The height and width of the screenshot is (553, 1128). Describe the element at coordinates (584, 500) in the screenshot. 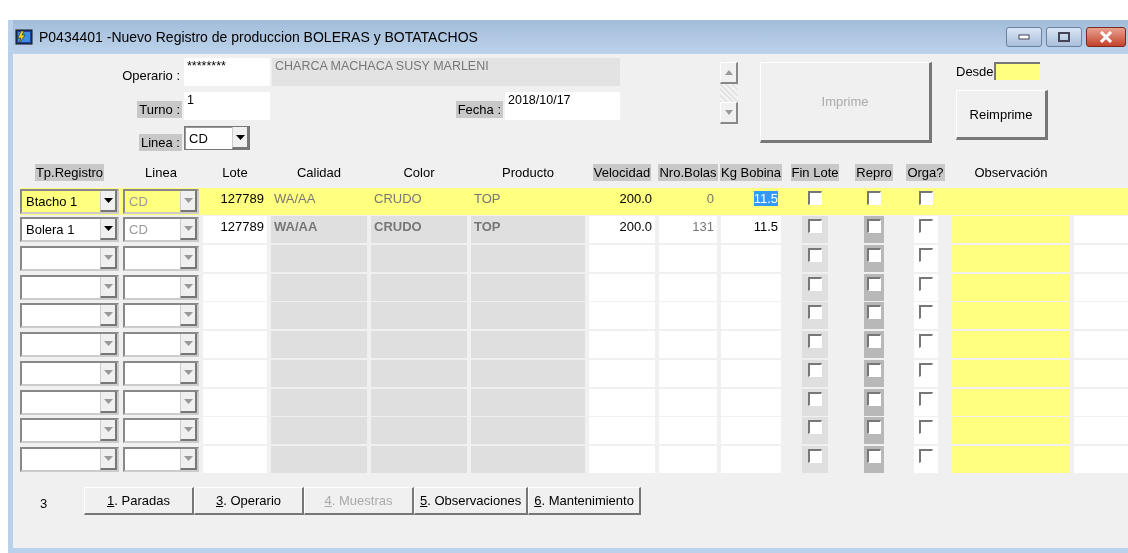

I see `action-button: 6. Mantenimiento` at that location.